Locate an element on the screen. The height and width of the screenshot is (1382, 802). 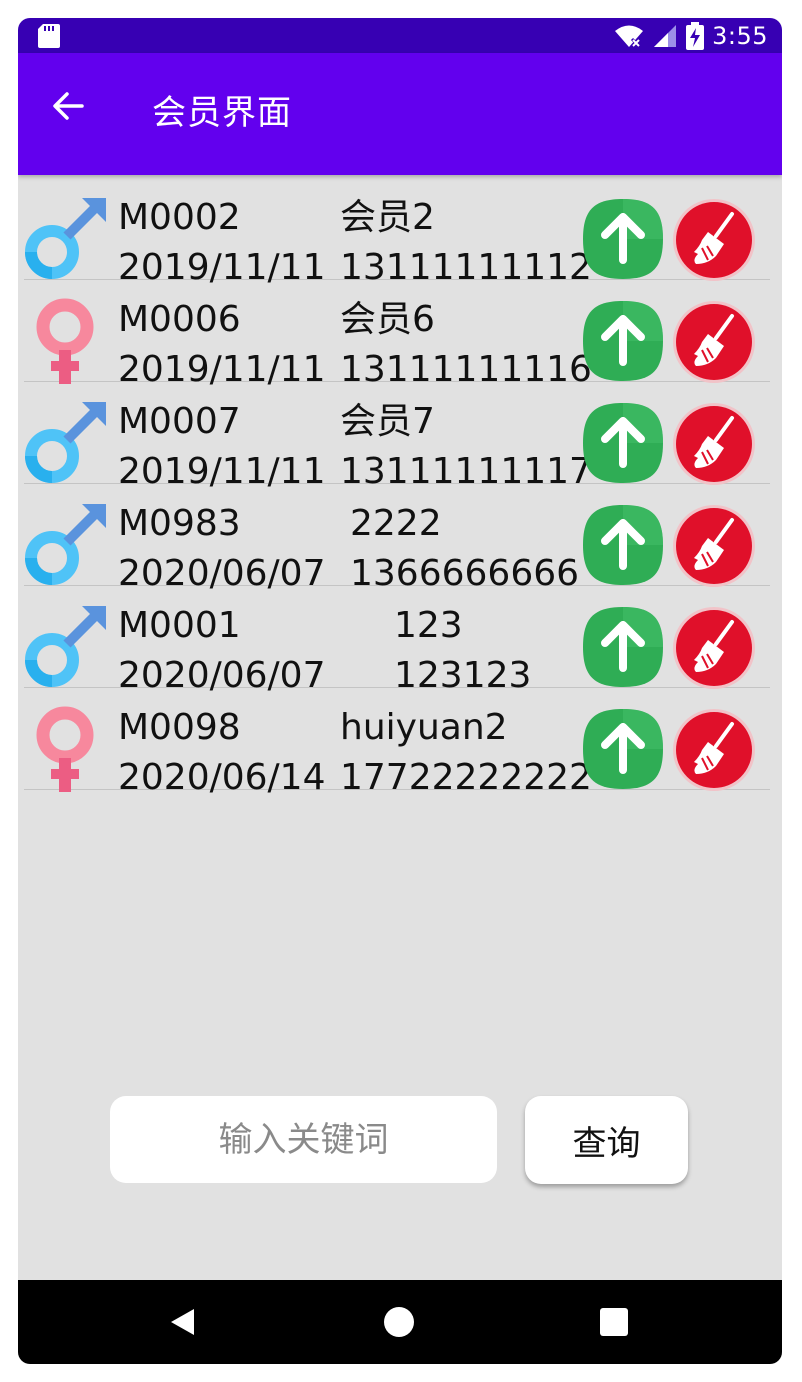
circle-home-icon is located at coordinates (399, 1322).